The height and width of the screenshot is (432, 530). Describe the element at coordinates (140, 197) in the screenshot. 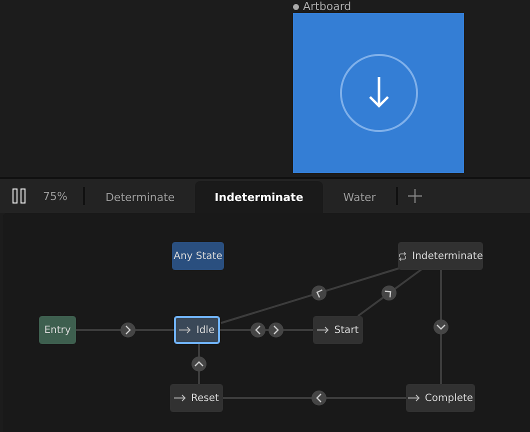

I see `tab: Determinate` at that location.